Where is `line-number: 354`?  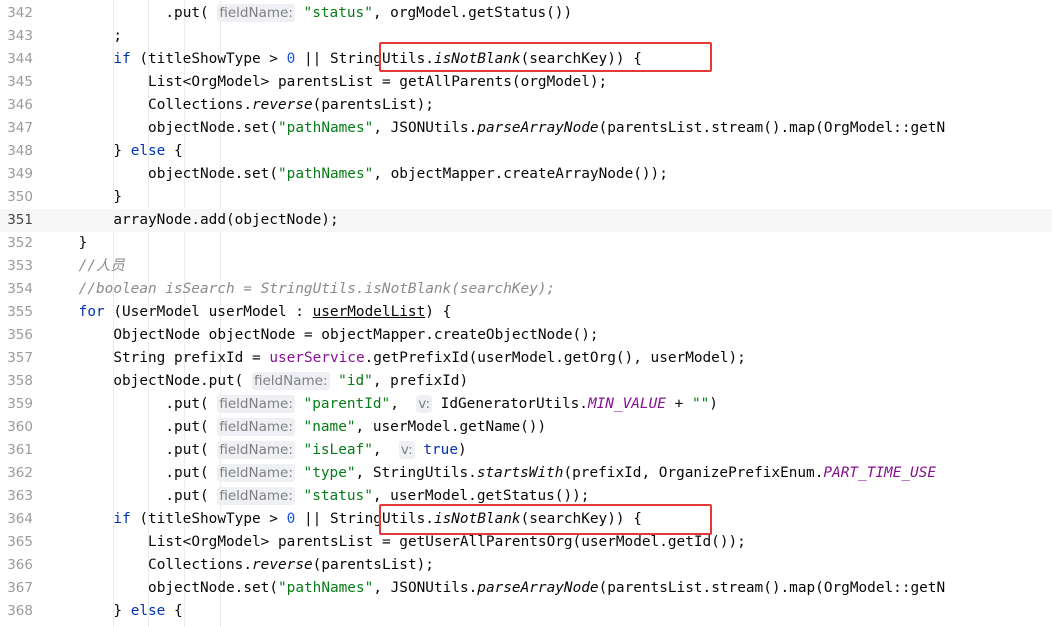 line-number: 354 is located at coordinates (20, 289).